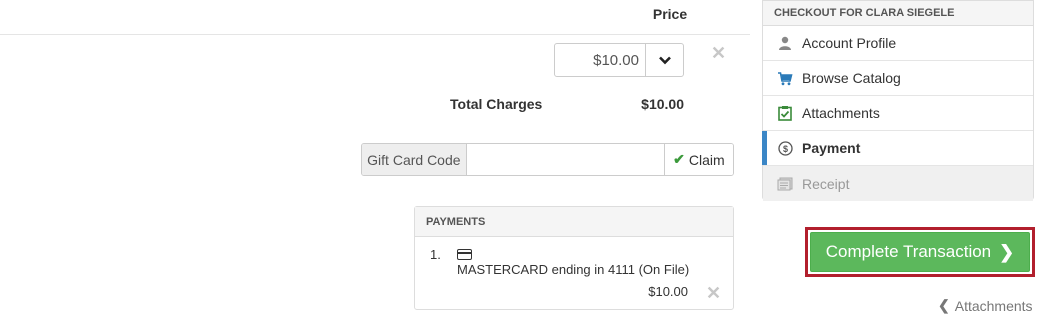 Image resolution: width=1053 pixels, height=331 pixels. I want to click on back-link-label: Attachments, so click(993, 305).